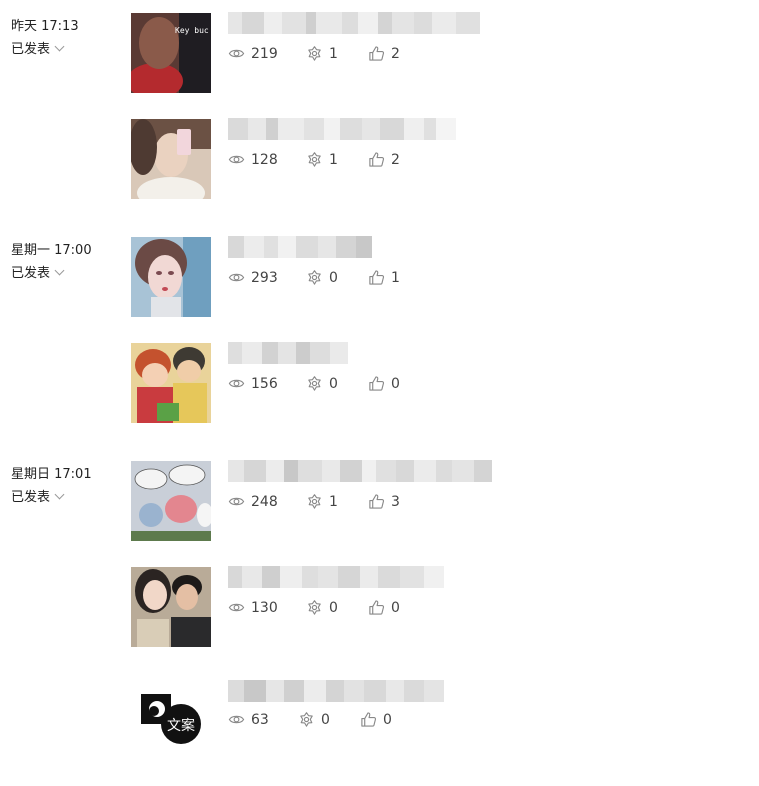 This screenshot has height=786, width=759. I want to click on views-stat: 293, so click(253, 277).